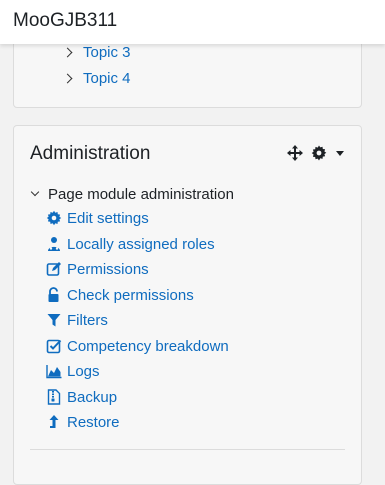 The width and height of the screenshot is (385, 485). I want to click on competency-breakdown-link: Competency breakdown, so click(137, 346).